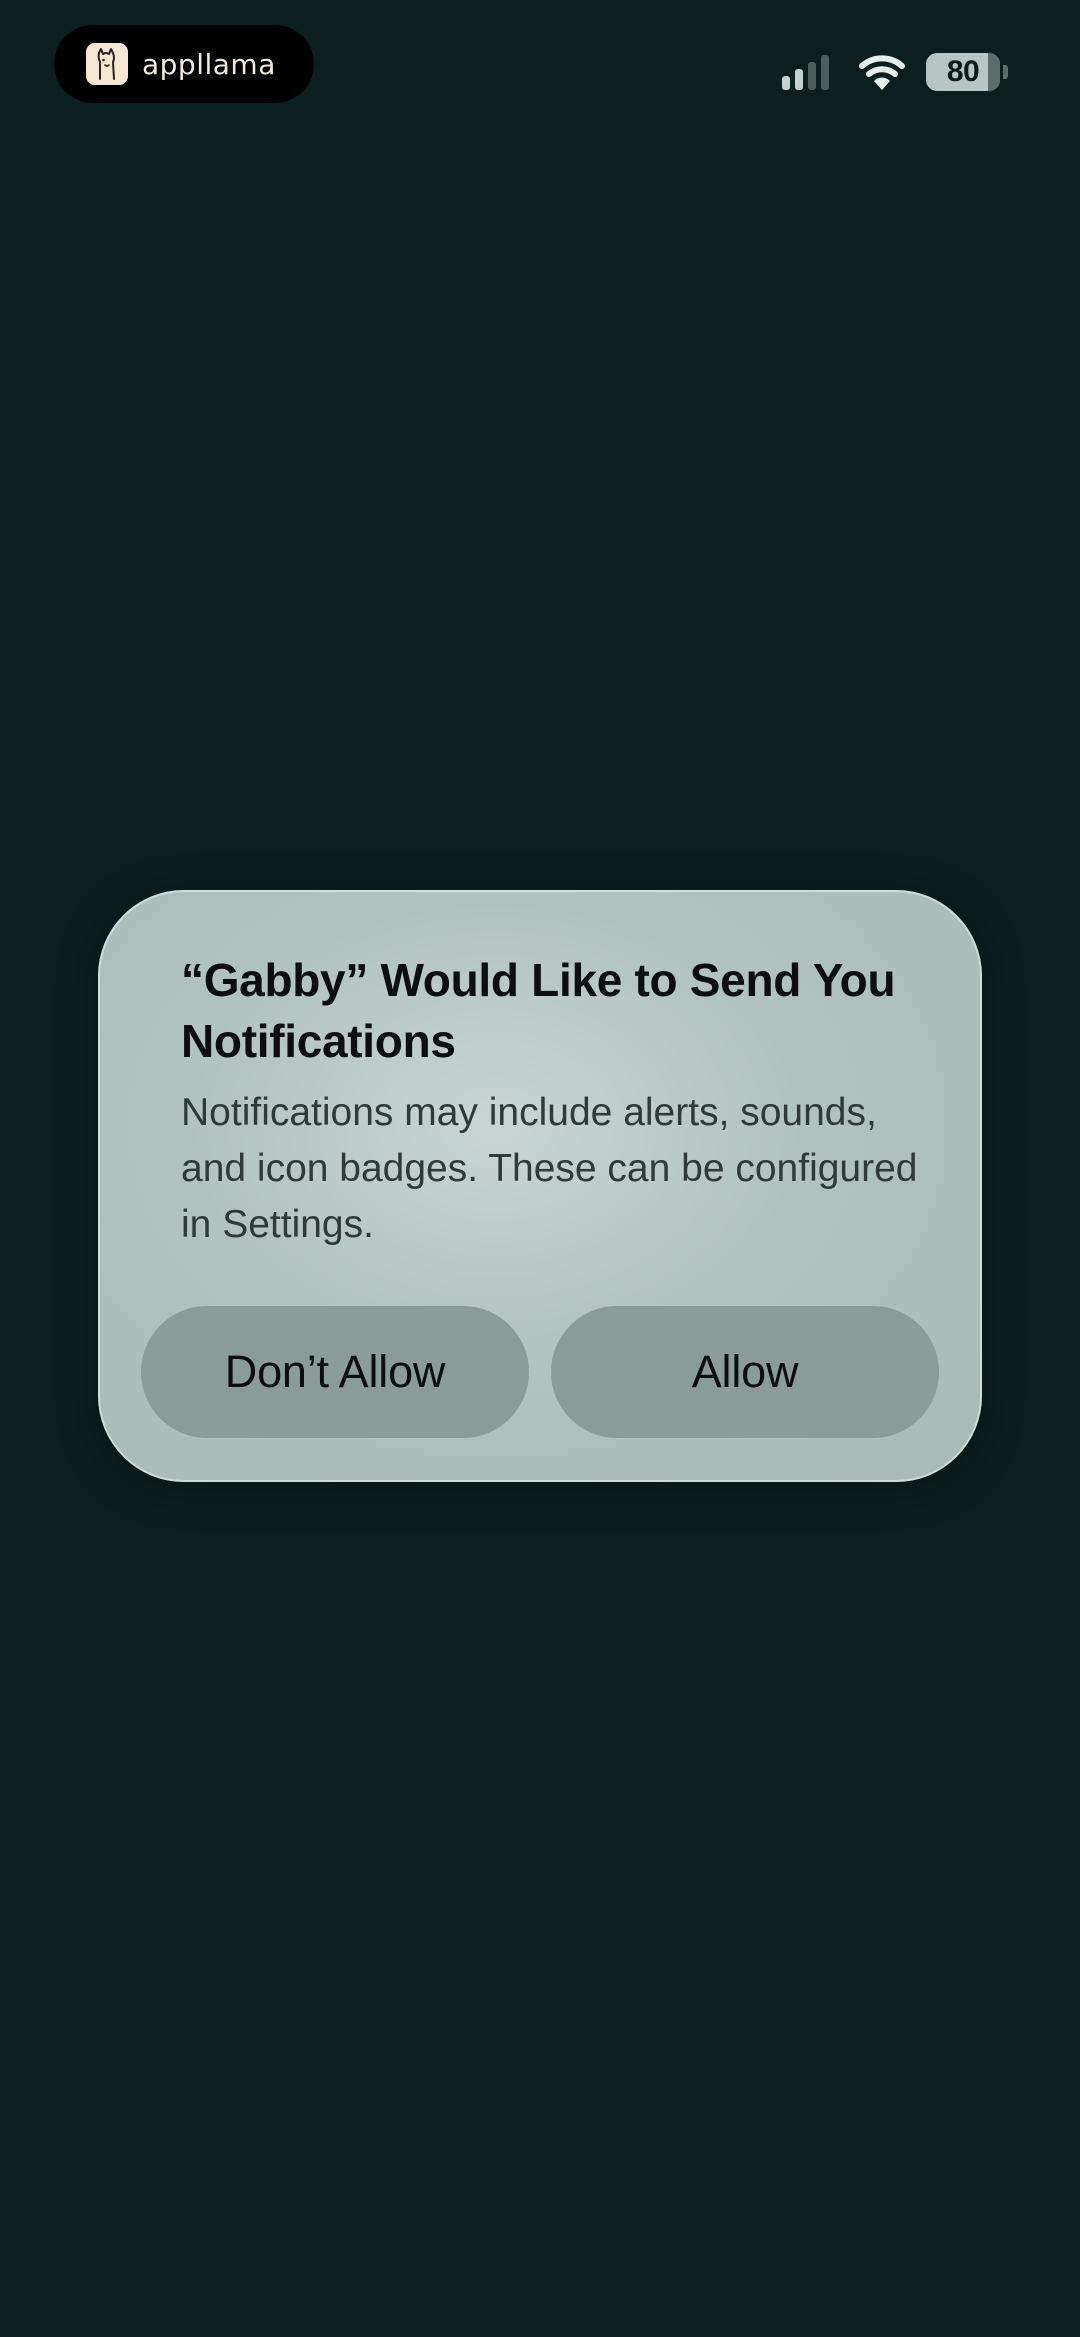 The image size is (1080, 2337). What do you see at coordinates (745, 1372) in the screenshot?
I see `allow-button: Allow` at bounding box center [745, 1372].